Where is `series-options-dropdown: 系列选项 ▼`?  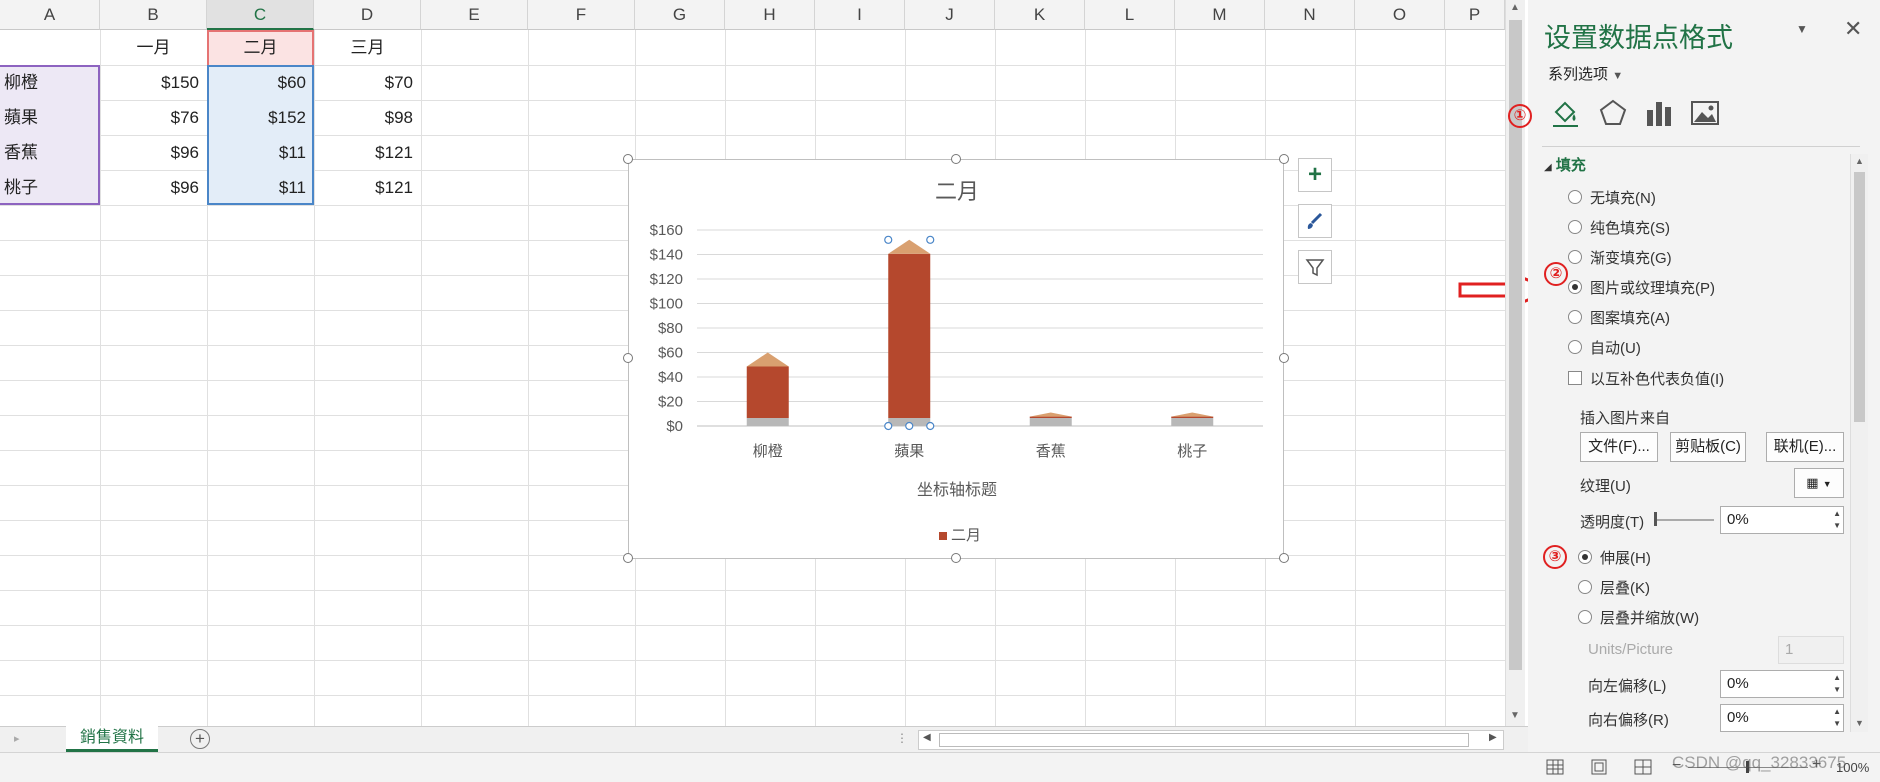 series-options-dropdown: 系列选项 ▼ is located at coordinates (1585, 73).